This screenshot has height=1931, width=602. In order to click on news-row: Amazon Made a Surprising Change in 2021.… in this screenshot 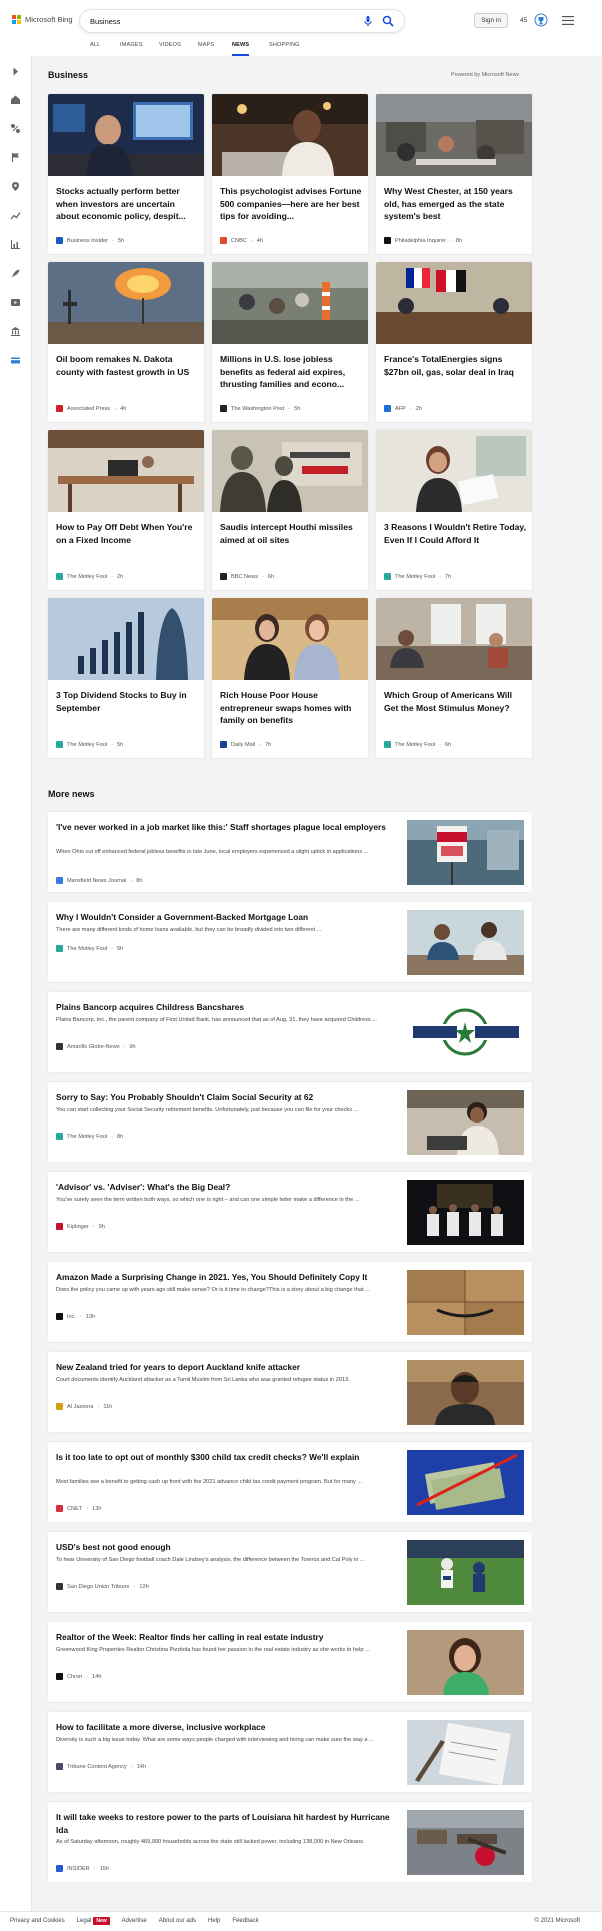, I will do `click(290, 1302)`.